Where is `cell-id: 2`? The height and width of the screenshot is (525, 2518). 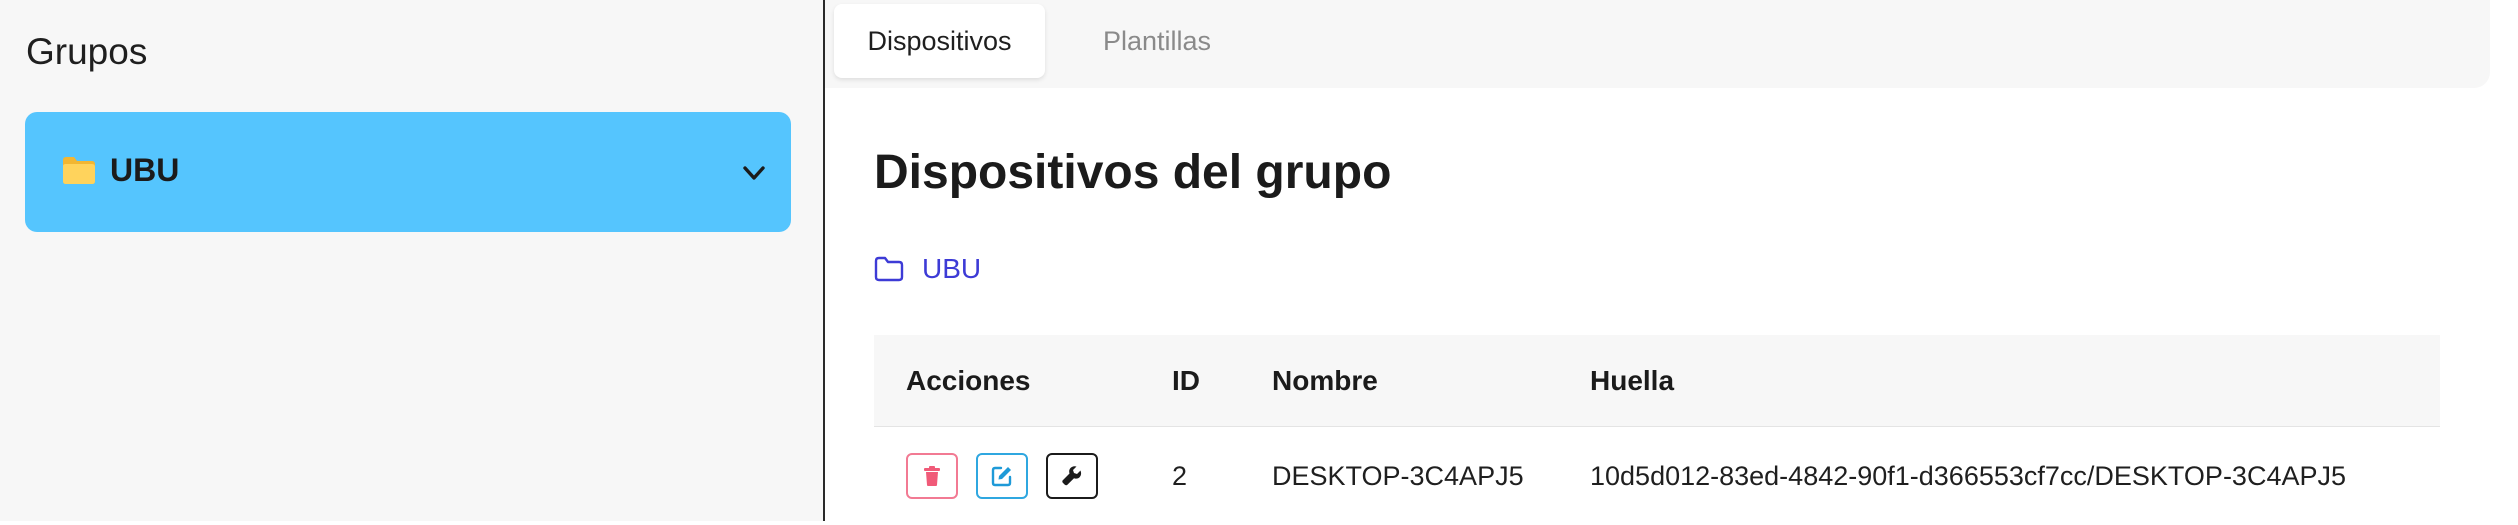
cell-id: 2 is located at coordinates (1180, 476).